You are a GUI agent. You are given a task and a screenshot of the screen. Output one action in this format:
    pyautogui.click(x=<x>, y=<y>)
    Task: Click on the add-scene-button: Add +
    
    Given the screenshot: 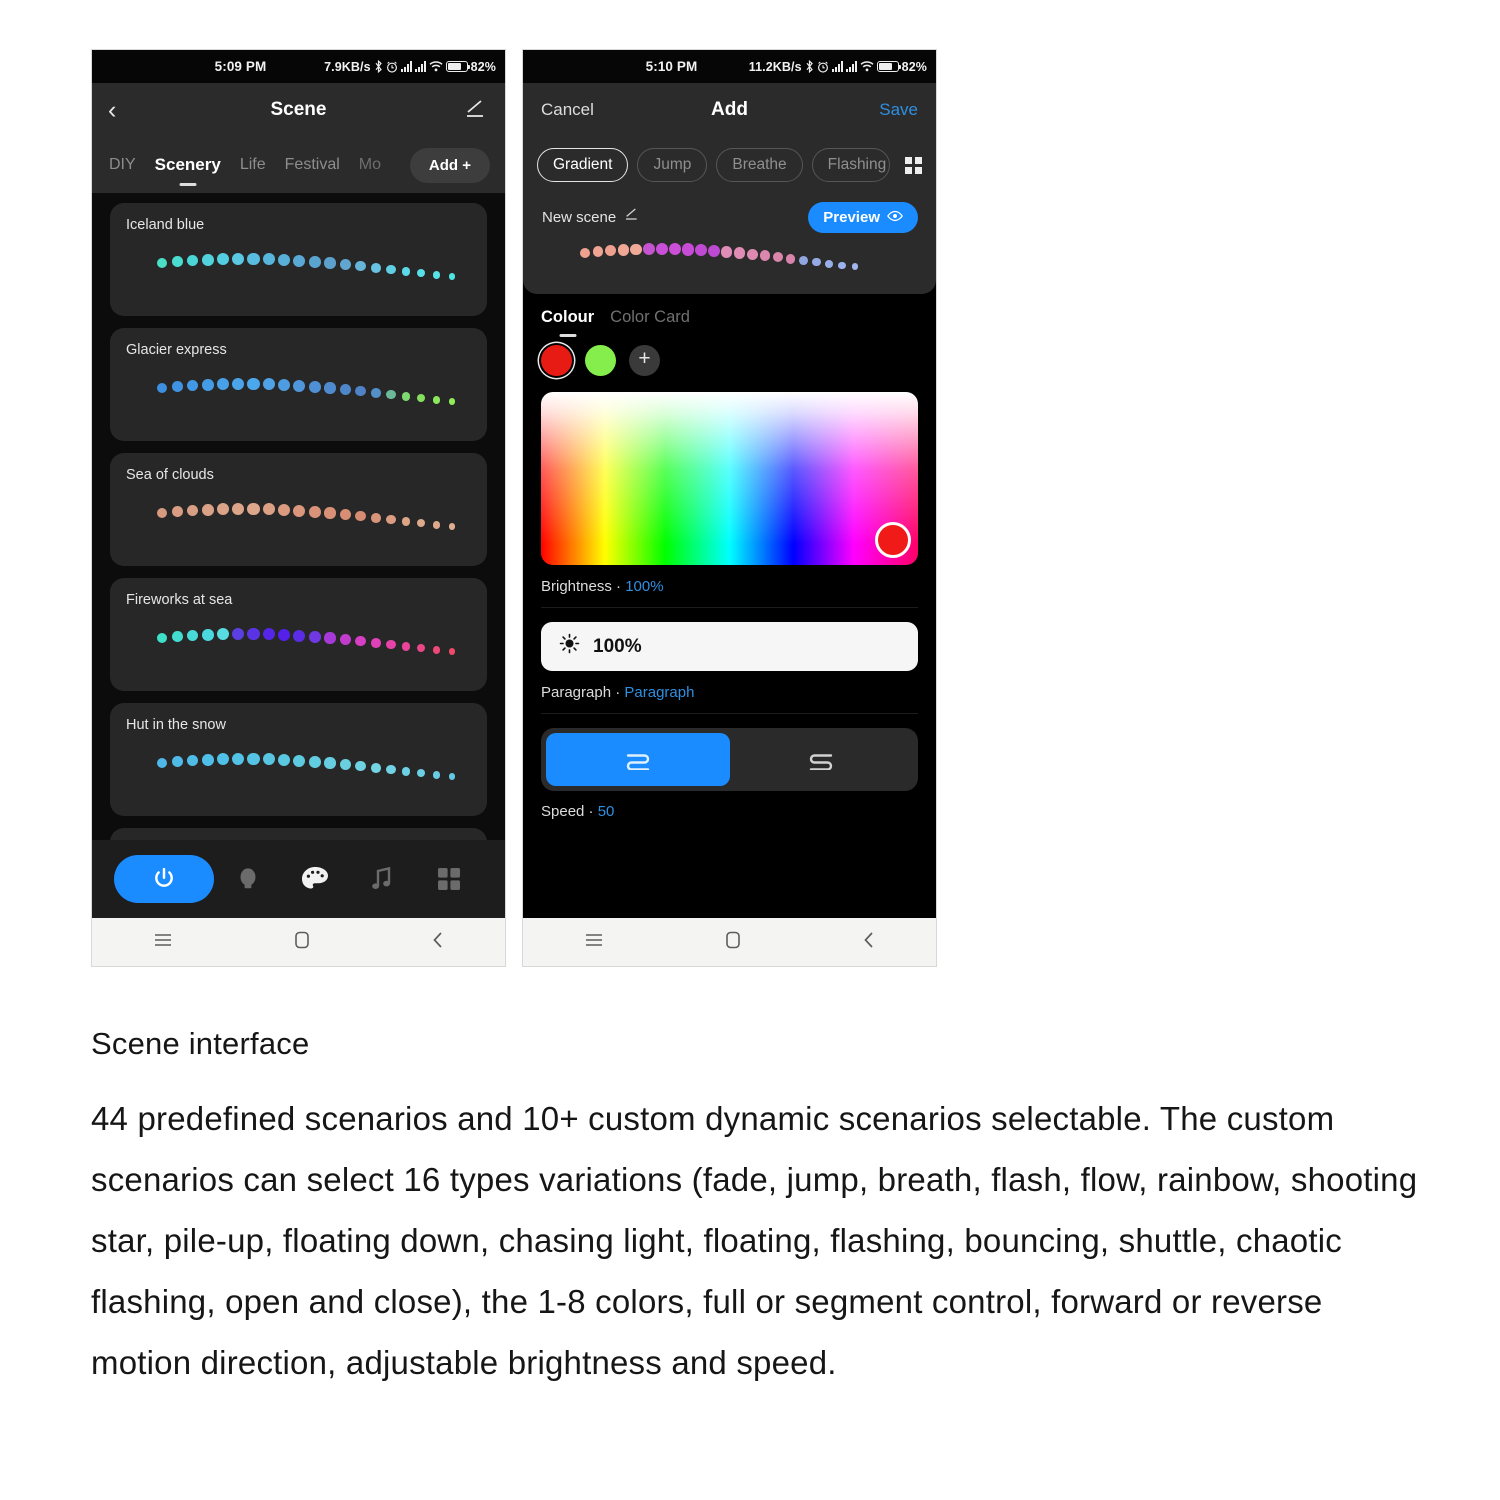 What is the action you would take?
    pyautogui.click(x=449, y=165)
    